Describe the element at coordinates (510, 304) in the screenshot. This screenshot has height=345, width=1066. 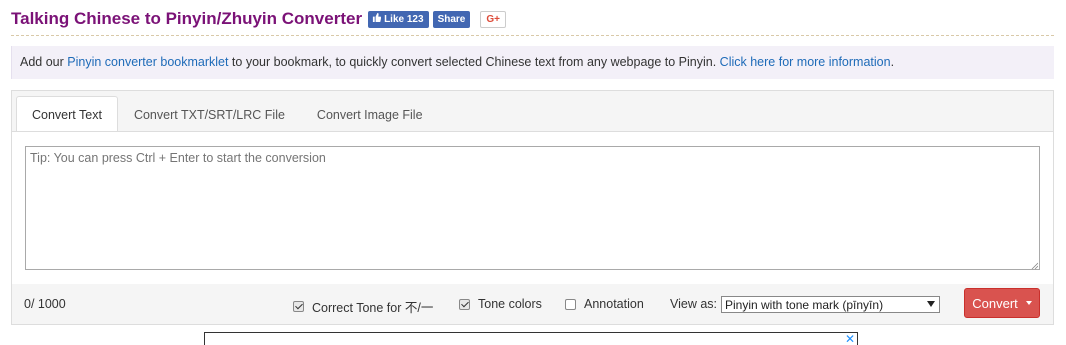
I see `tone-colors-label: Tone colors` at that location.